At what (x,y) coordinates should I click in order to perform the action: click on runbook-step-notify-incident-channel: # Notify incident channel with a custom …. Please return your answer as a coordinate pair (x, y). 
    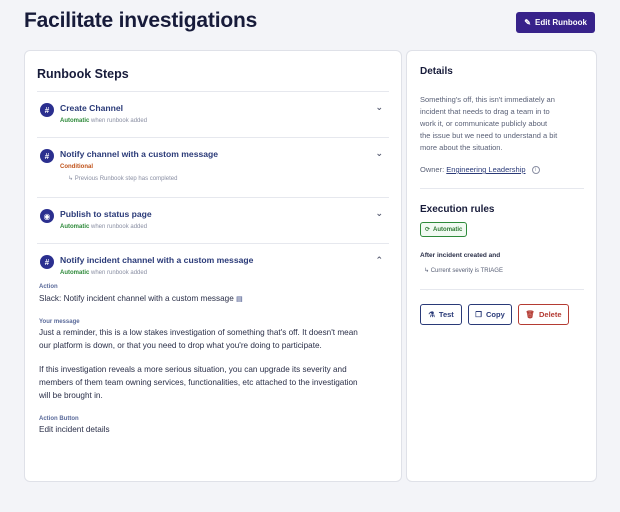
    Looking at the image, I should click on (213, 260).